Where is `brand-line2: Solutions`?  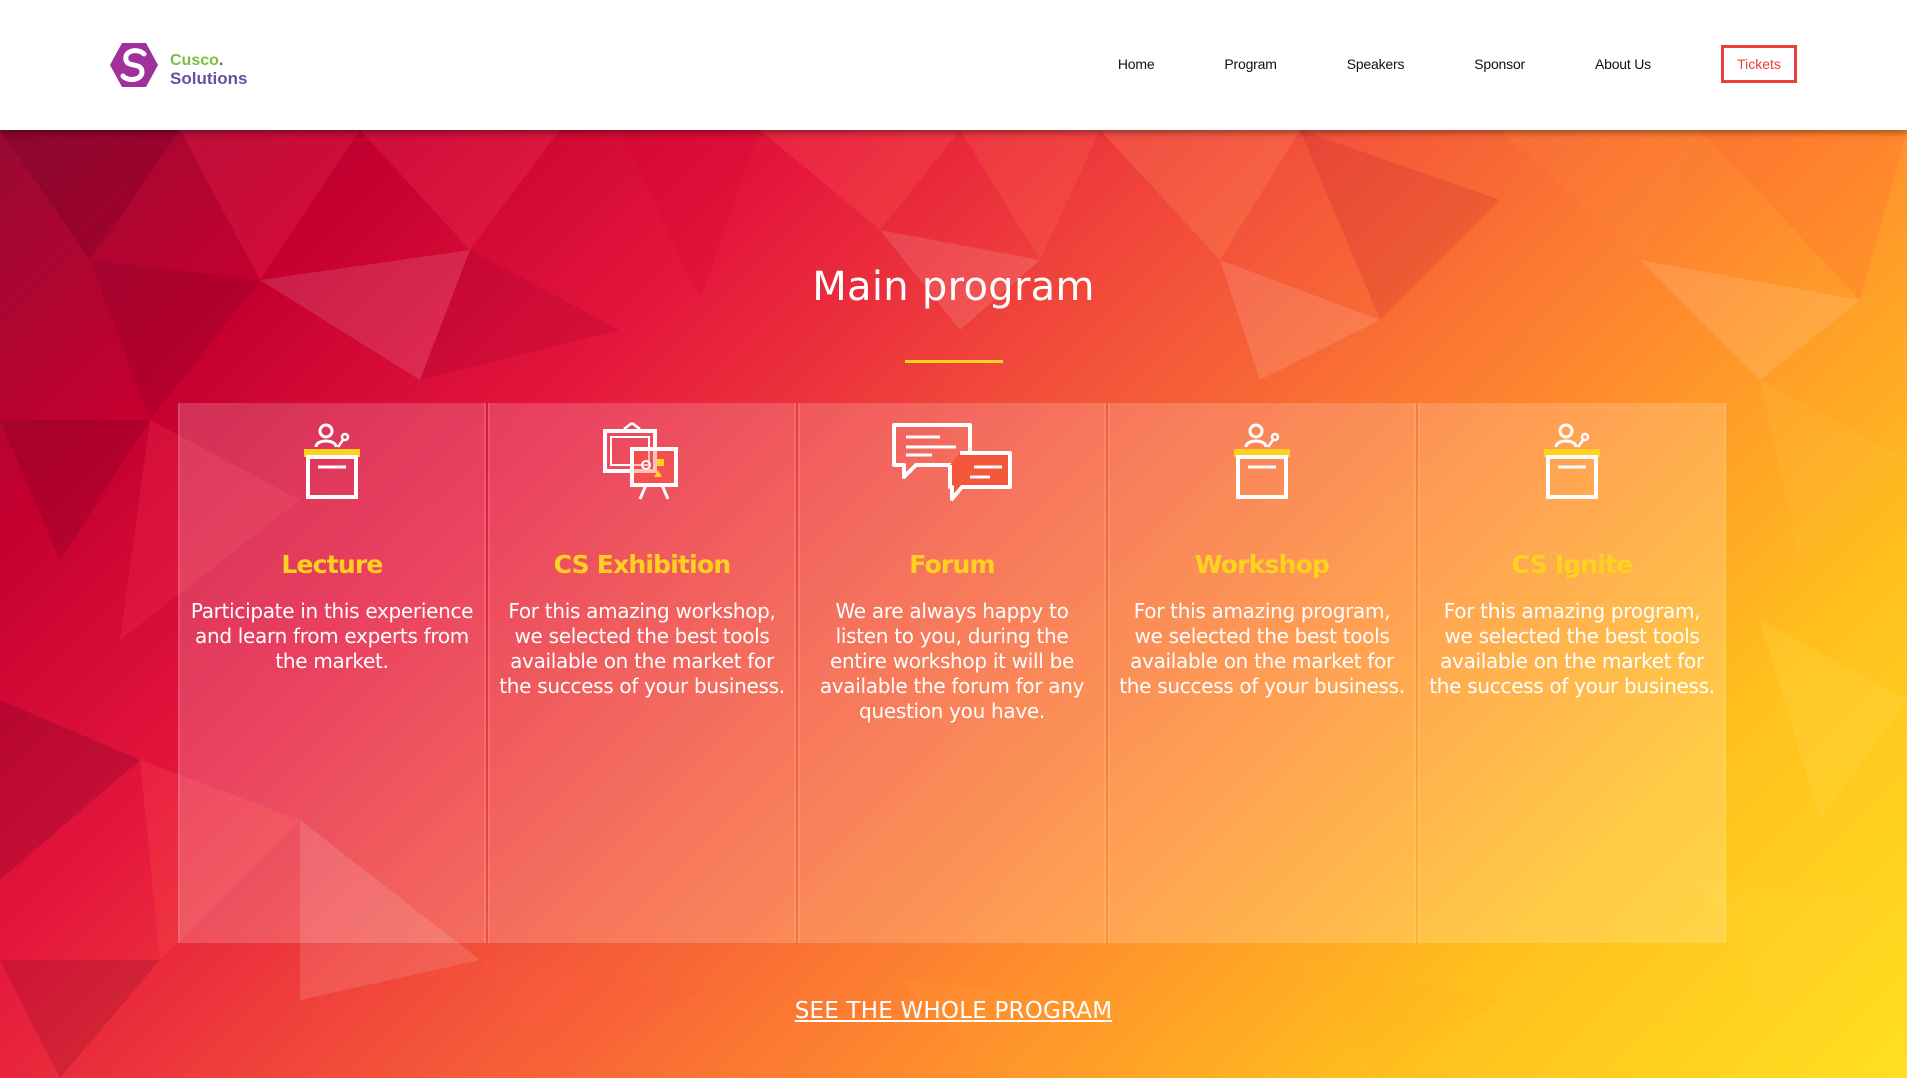
brand-line2: Solutions is located at coordinates (209, 78).